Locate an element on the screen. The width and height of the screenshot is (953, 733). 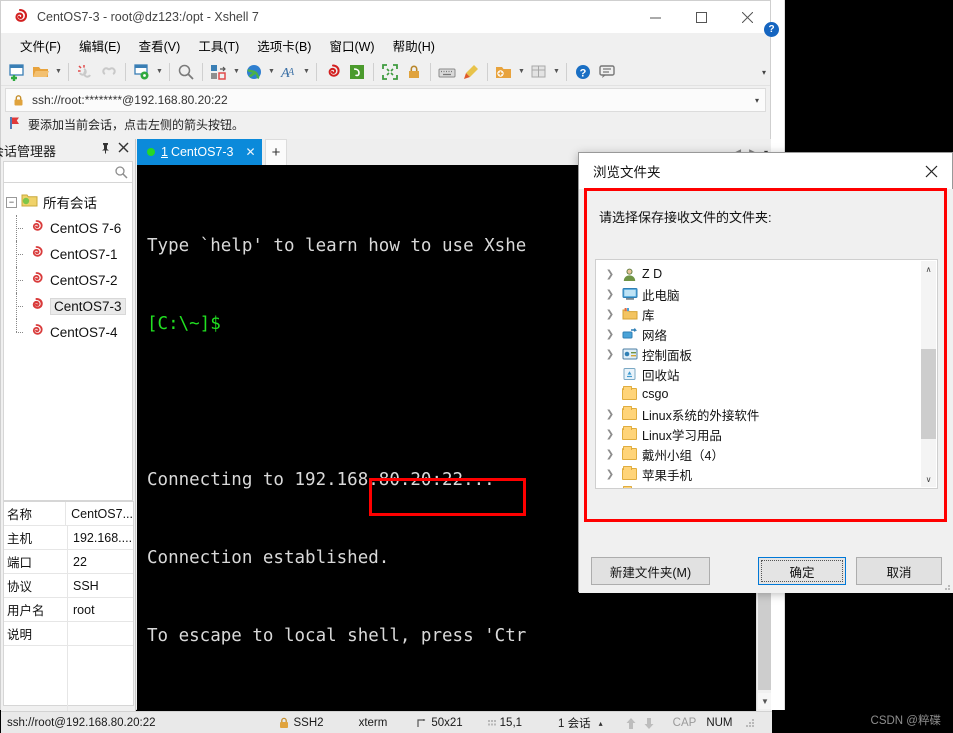
find-icon is located at coordinates (186, 72).